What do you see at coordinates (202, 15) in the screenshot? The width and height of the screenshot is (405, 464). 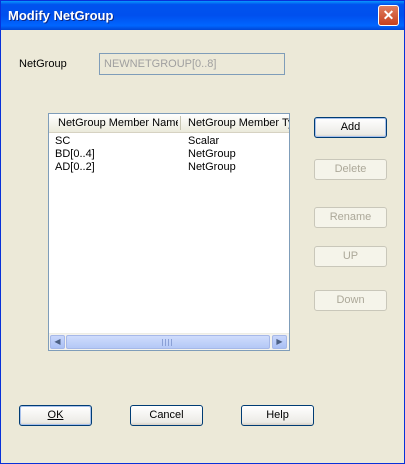 I see `title-bar: Modify NetGroup ✕` at bounding box center [202, 15].